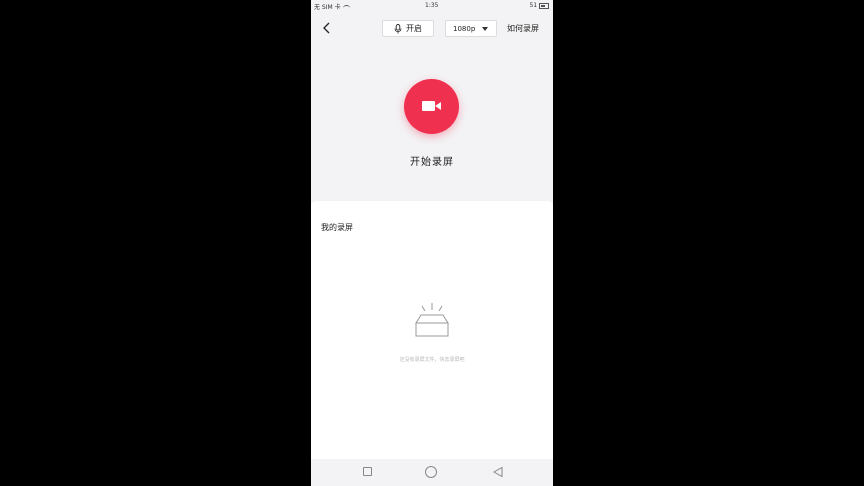 Image resolution: width=864 pixels, height=486 pixels. I want to click on microphone-toggle-button: 开启, so click(408, 28).